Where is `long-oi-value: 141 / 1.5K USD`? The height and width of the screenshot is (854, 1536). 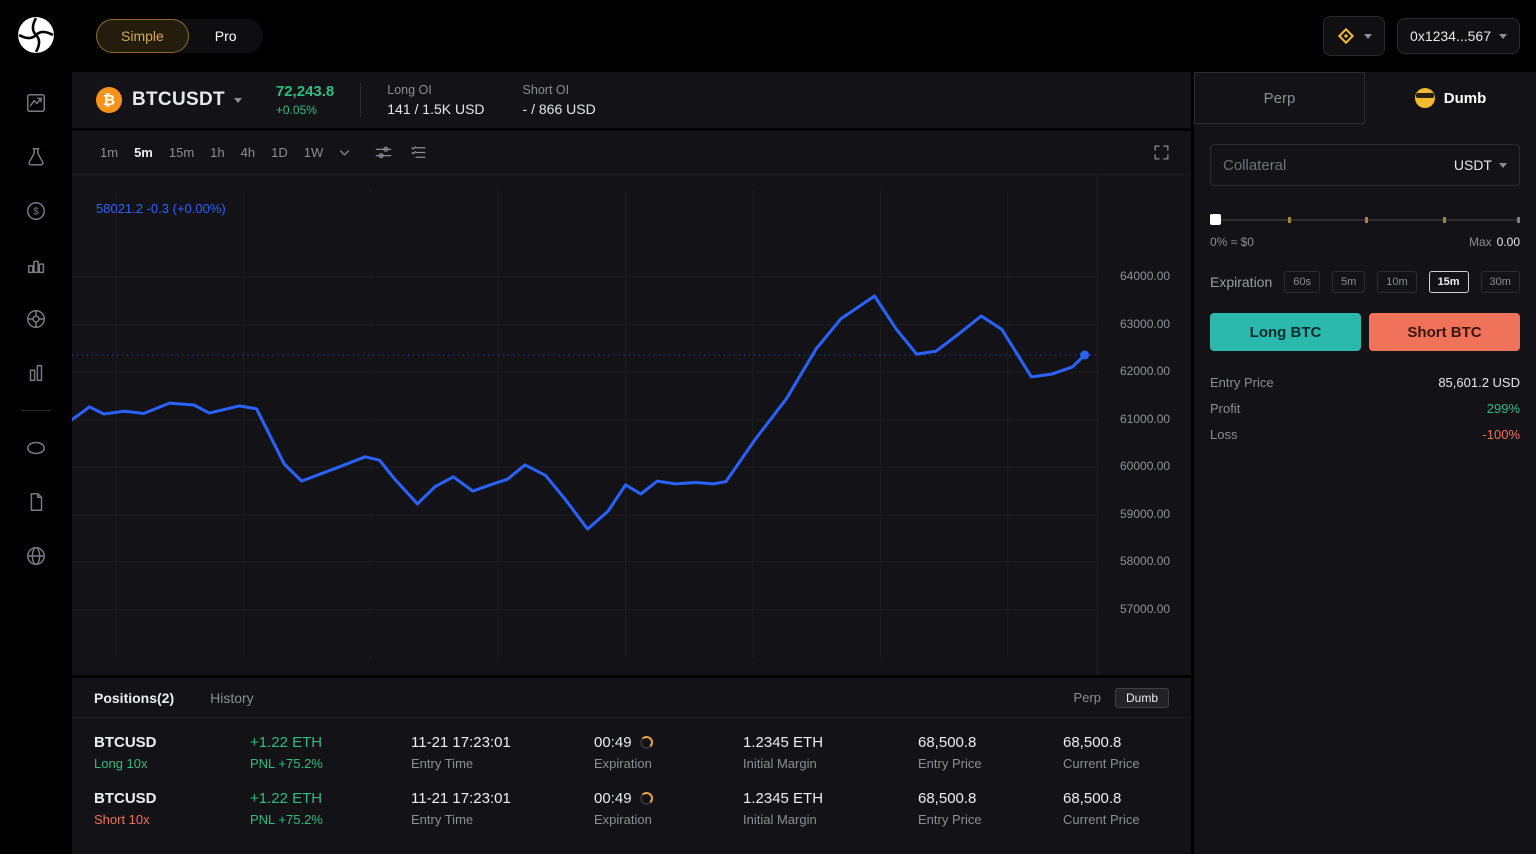 long-oi-value: 141 / 1.5K USD is located at coordinates (436, 109).